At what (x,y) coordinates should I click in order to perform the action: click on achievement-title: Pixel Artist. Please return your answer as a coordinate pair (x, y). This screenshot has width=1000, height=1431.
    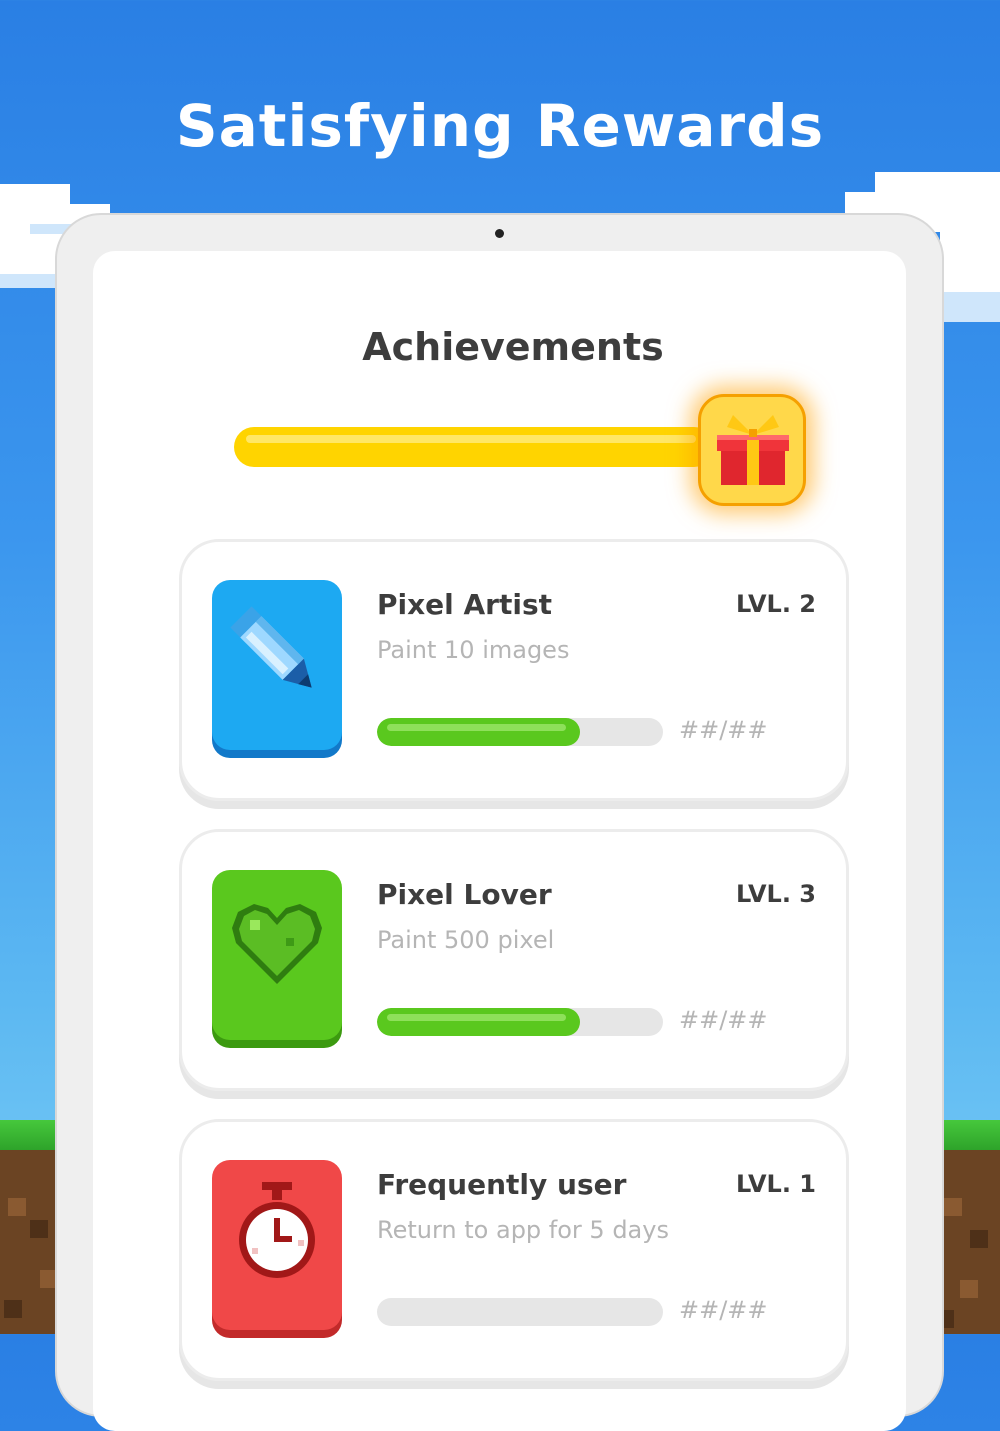
    Looking at the image, I should click on (465, 604).